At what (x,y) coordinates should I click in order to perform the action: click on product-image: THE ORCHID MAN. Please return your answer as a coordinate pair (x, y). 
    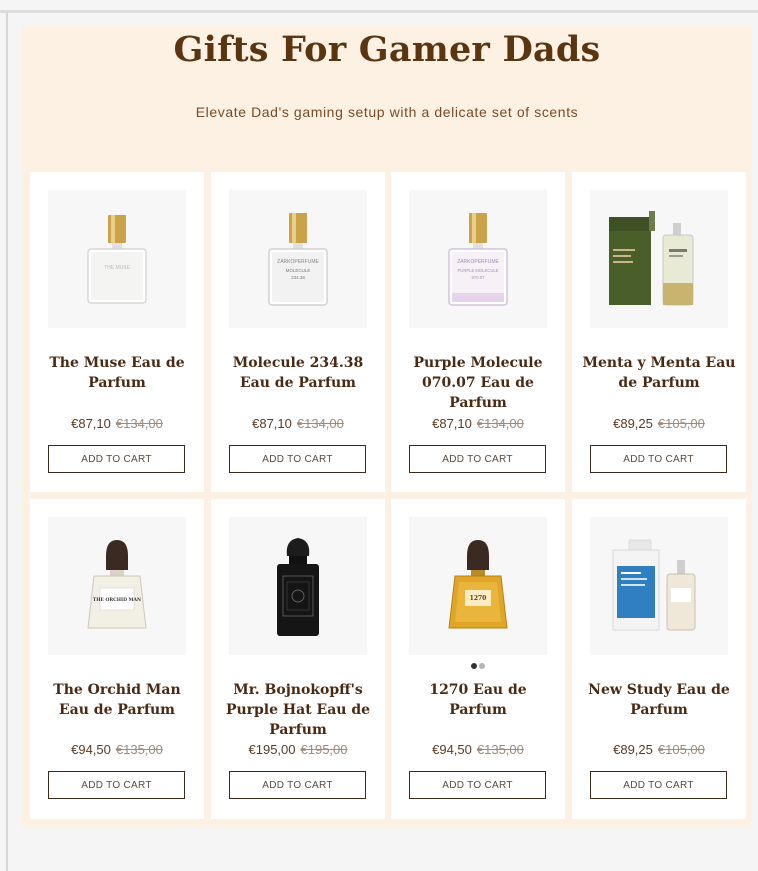
    Looking at the image, I should click on (117, 586).